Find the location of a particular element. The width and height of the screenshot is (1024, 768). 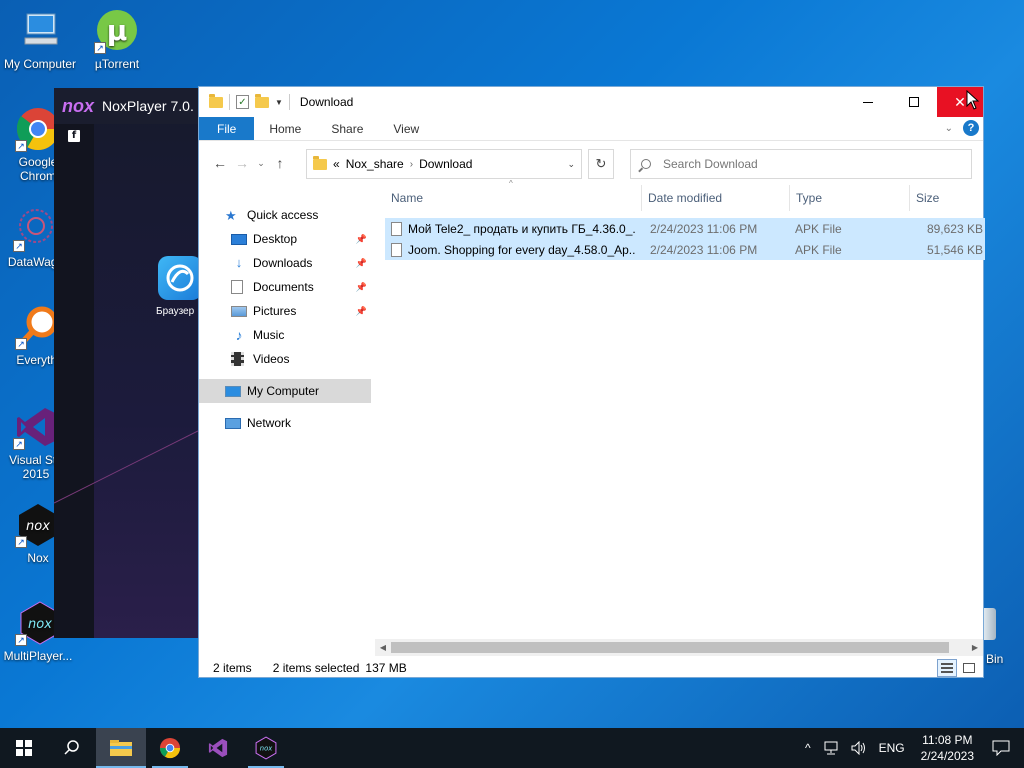

scroll-right-icon: ▶ is located at coordinates (975, 647).